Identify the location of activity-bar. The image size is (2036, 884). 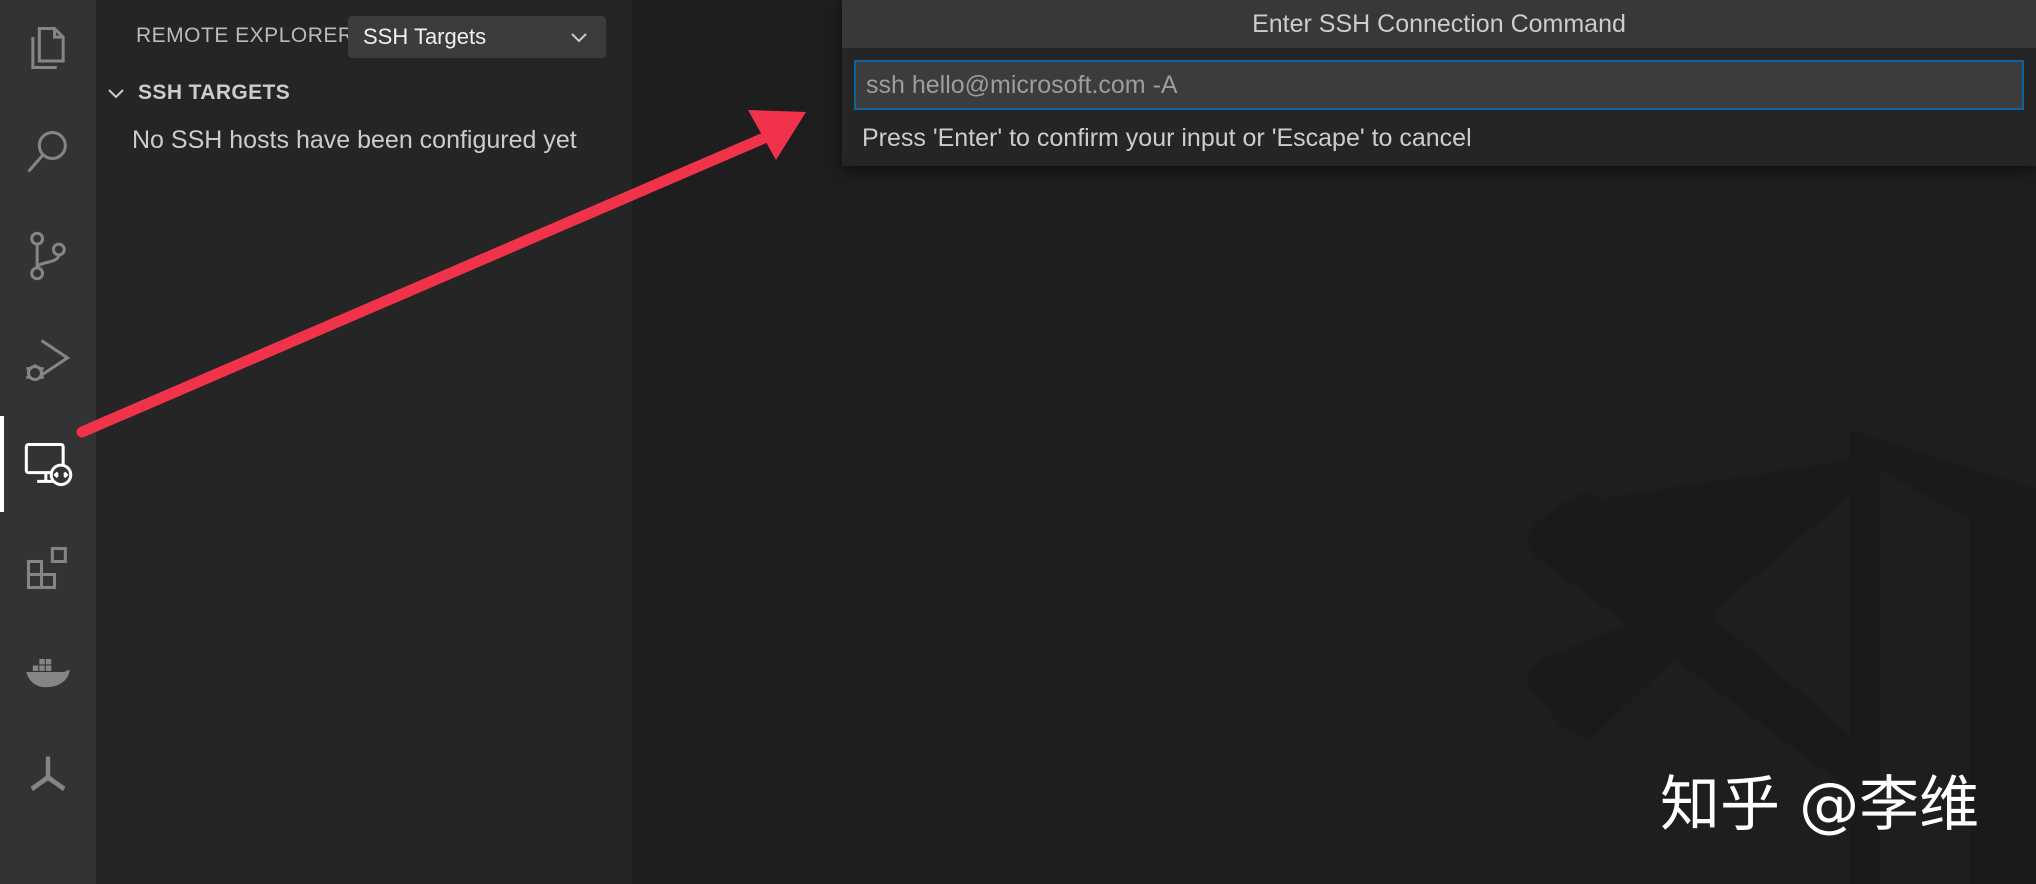
(48, 442).